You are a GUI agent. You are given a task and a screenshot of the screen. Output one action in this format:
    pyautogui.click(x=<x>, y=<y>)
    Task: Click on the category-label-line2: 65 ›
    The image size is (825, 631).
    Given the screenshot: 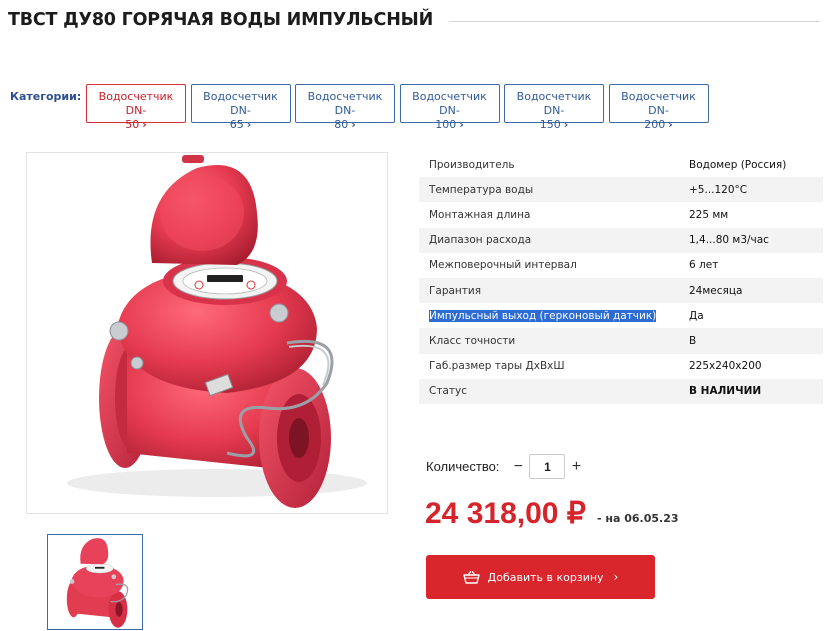 What is the action you would take?
    pyautogui.click(x=240, y=124)
    